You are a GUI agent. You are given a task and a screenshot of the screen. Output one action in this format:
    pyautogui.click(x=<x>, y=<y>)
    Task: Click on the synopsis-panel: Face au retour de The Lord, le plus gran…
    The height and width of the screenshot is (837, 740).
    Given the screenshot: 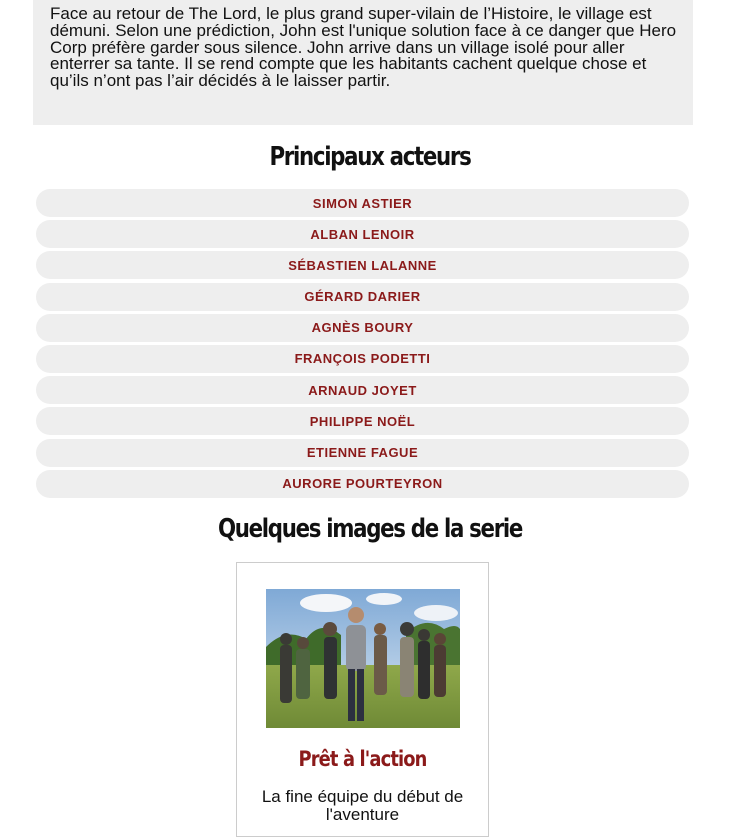 What is the action you would take?
    pyautogui.click(x=363, y=62)
    